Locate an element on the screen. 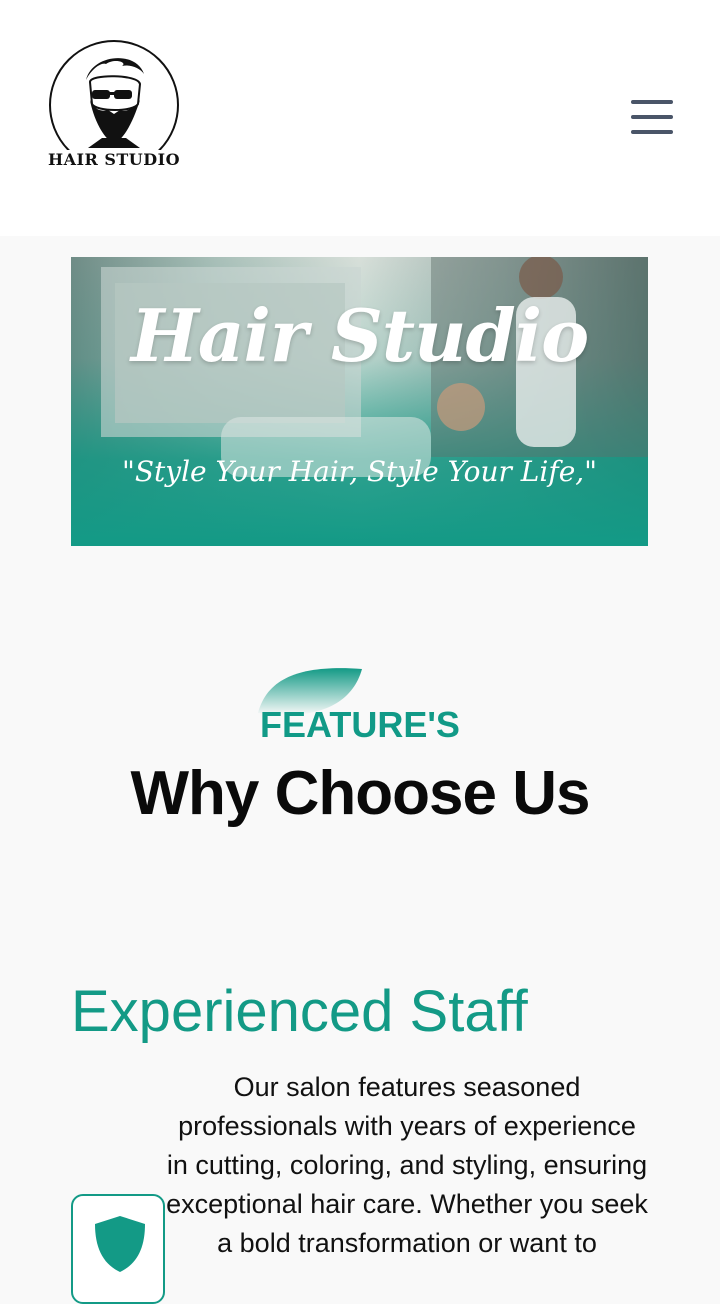  feature-title: Experienced Staff is located at coordinates (299, 1011).